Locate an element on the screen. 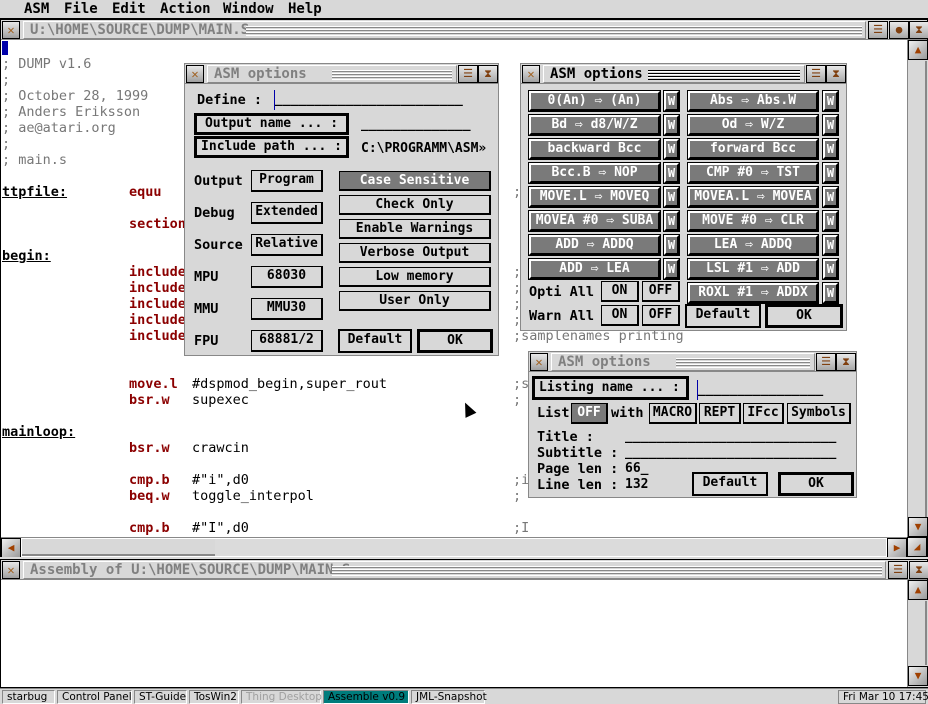 The height and width of the screenshot is (704, 928). case-sensitive-toggle: Case Sensitive is located at coordinates (415, 181).